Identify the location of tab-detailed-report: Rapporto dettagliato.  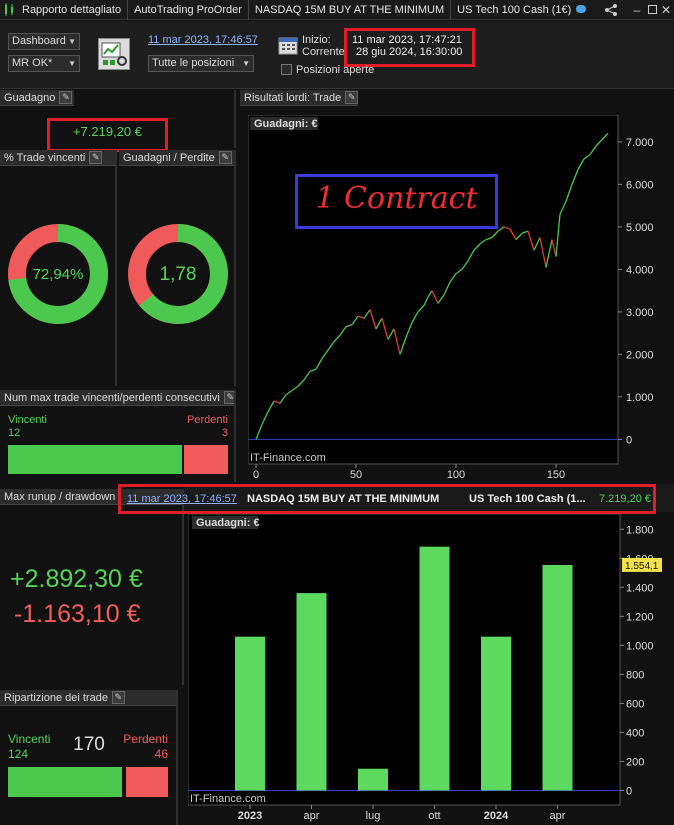
(64, 10).